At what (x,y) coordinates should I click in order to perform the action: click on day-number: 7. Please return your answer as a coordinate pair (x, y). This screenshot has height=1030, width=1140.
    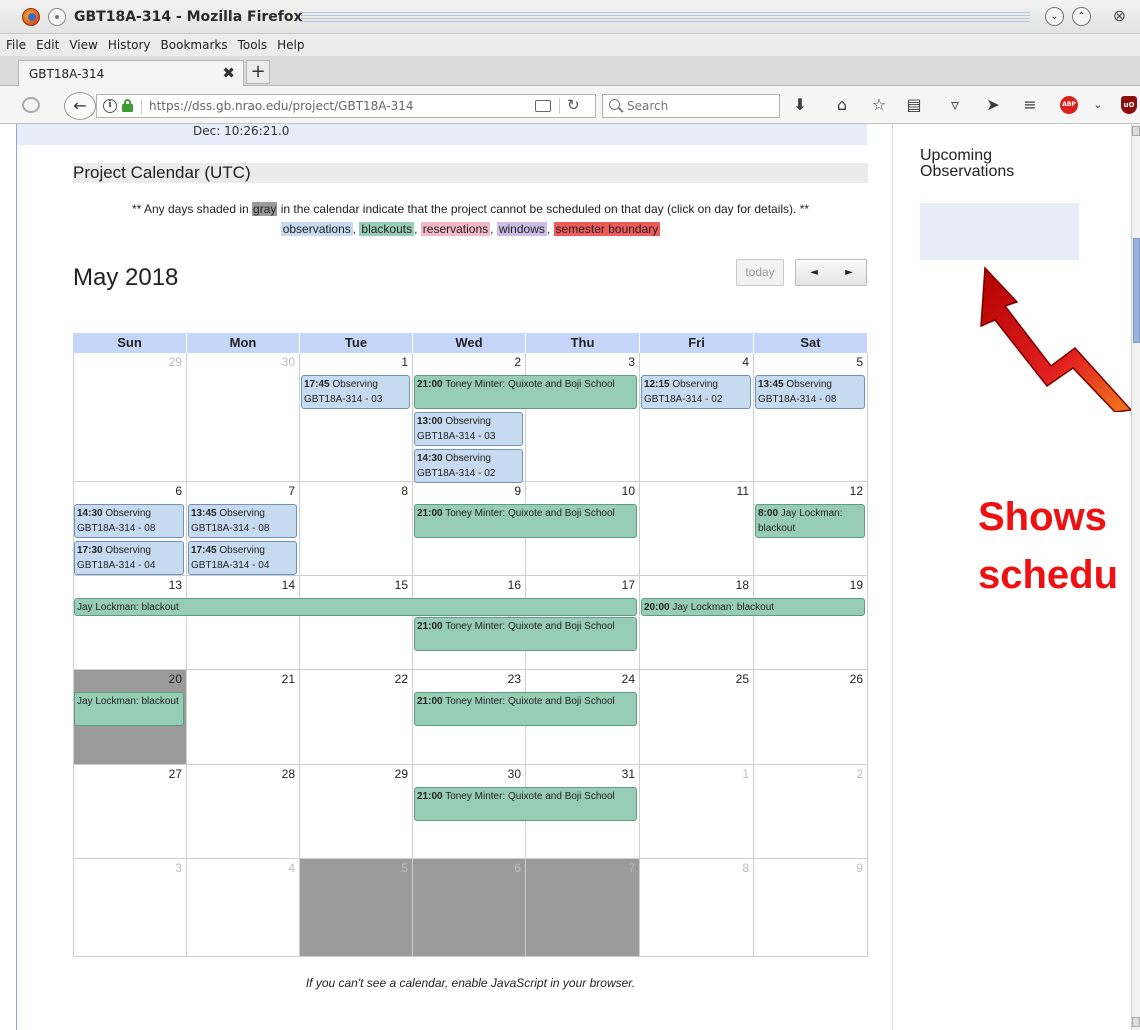
    Looking at the image, I should click on (291, 491).